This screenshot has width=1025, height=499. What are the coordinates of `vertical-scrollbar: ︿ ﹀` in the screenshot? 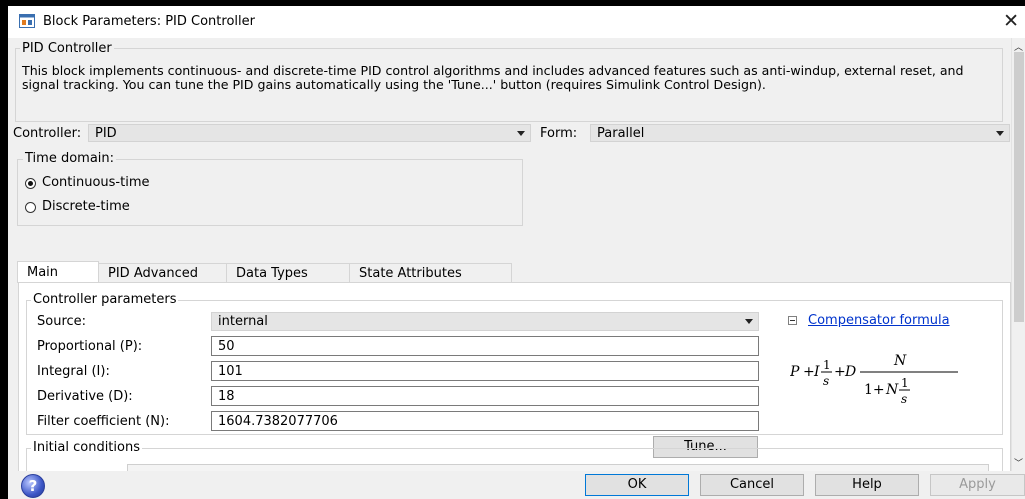 It's located at (1018, 254).